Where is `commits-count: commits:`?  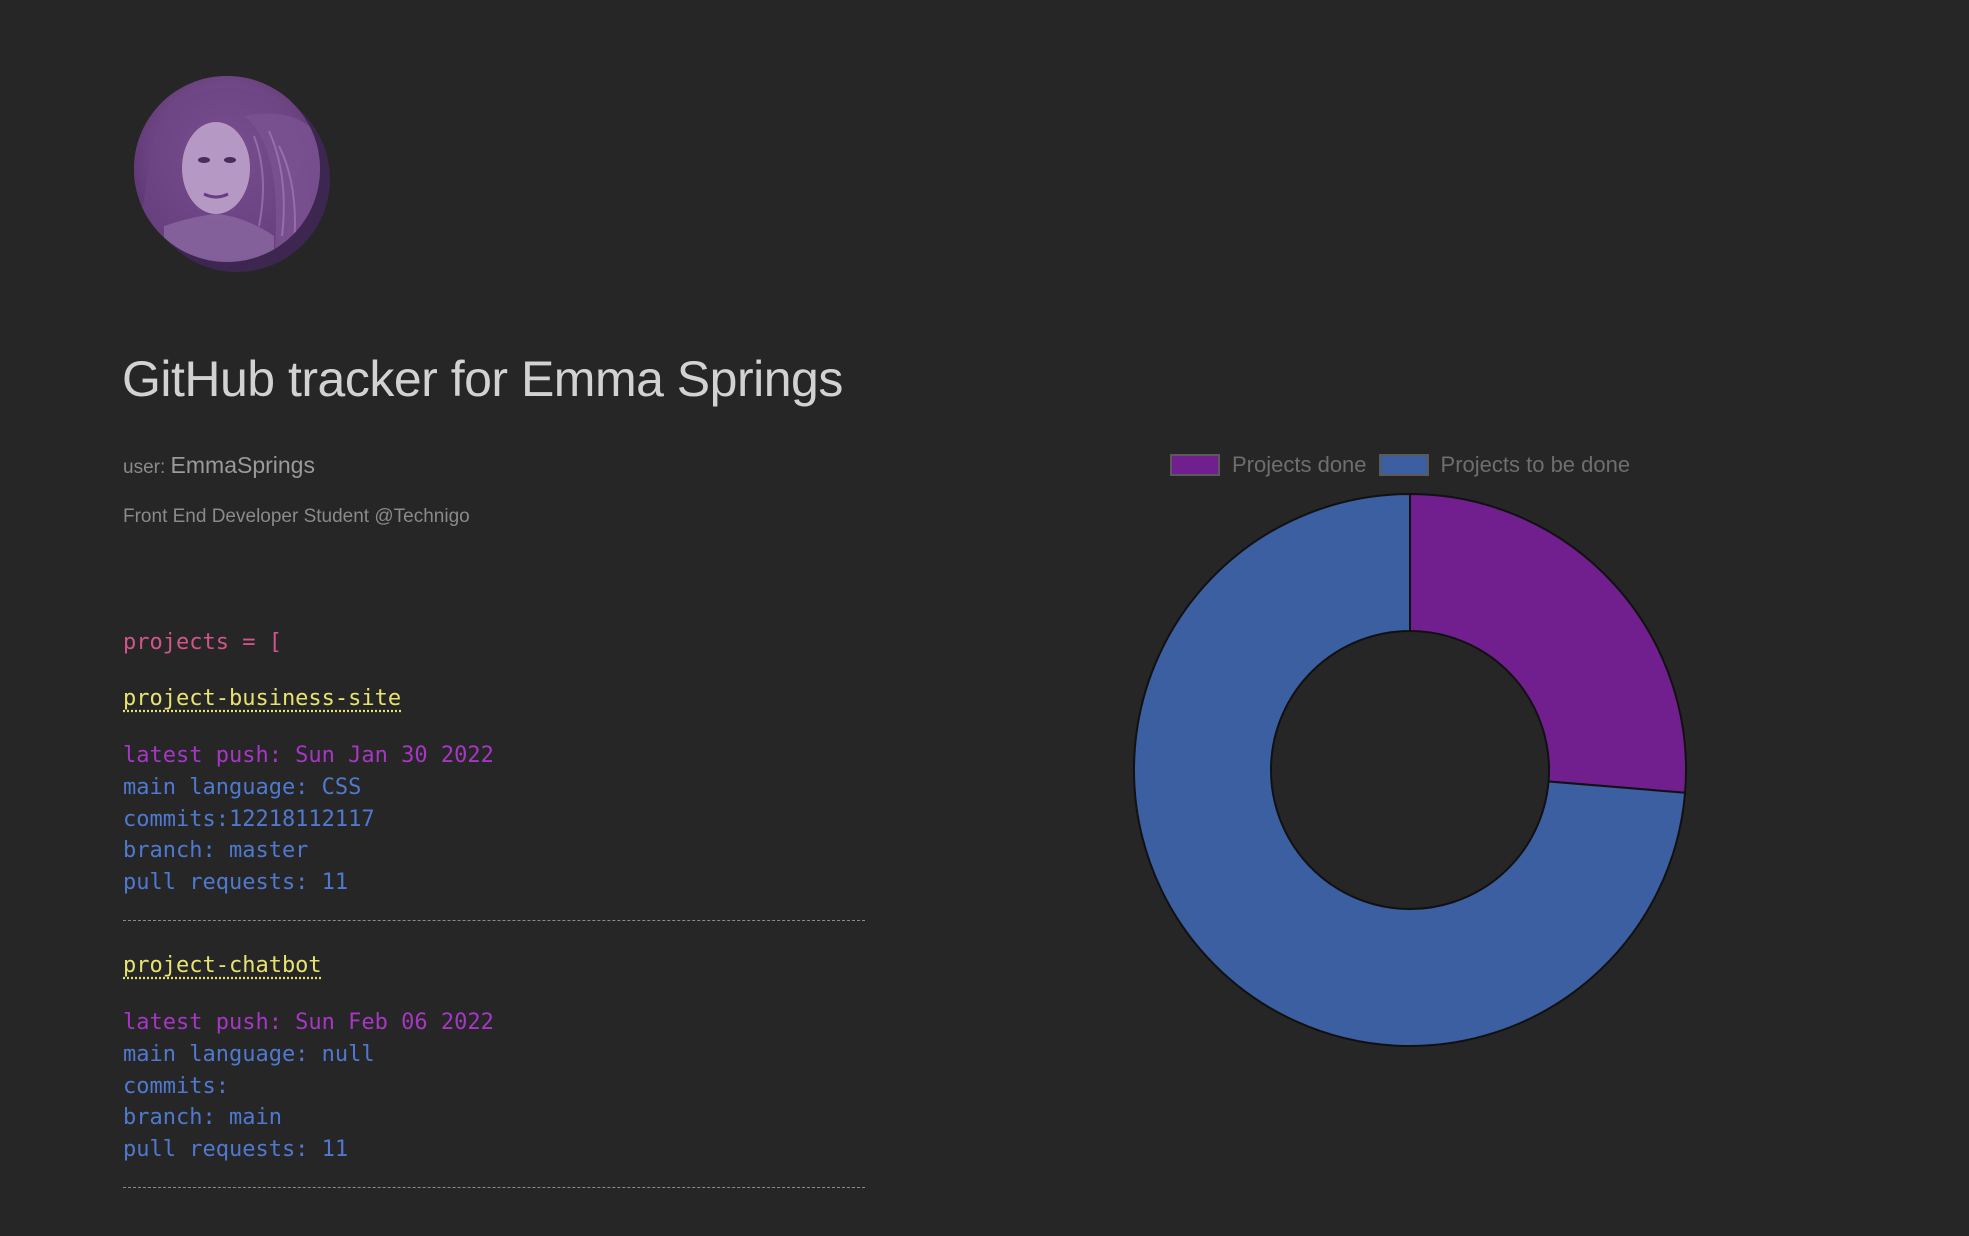
commits-count: commits: is located at coordinates (176, 1086).